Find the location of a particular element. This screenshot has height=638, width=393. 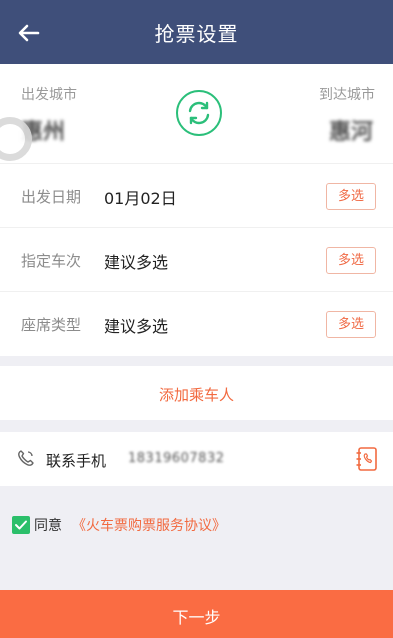

next-step-button: 下一步 is located at coordinates (196, 614).